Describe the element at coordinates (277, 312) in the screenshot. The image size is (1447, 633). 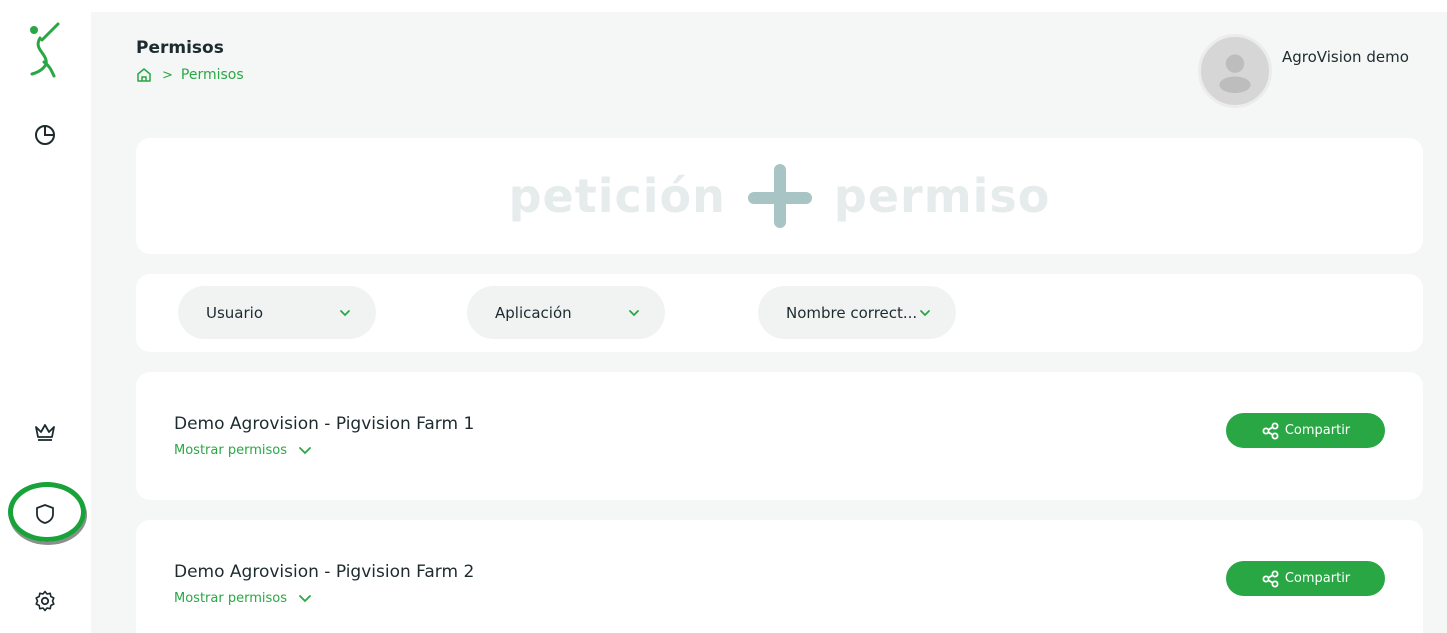
I see `filter-user-dropdown: Usuario` at that location.